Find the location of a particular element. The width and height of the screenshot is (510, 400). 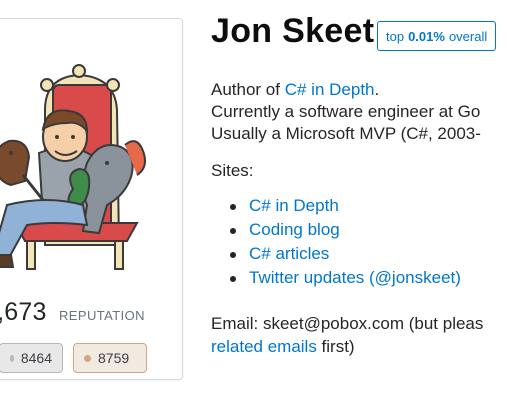

reputation: 9,673 REPUTATION is located at coordinates (72, 312).